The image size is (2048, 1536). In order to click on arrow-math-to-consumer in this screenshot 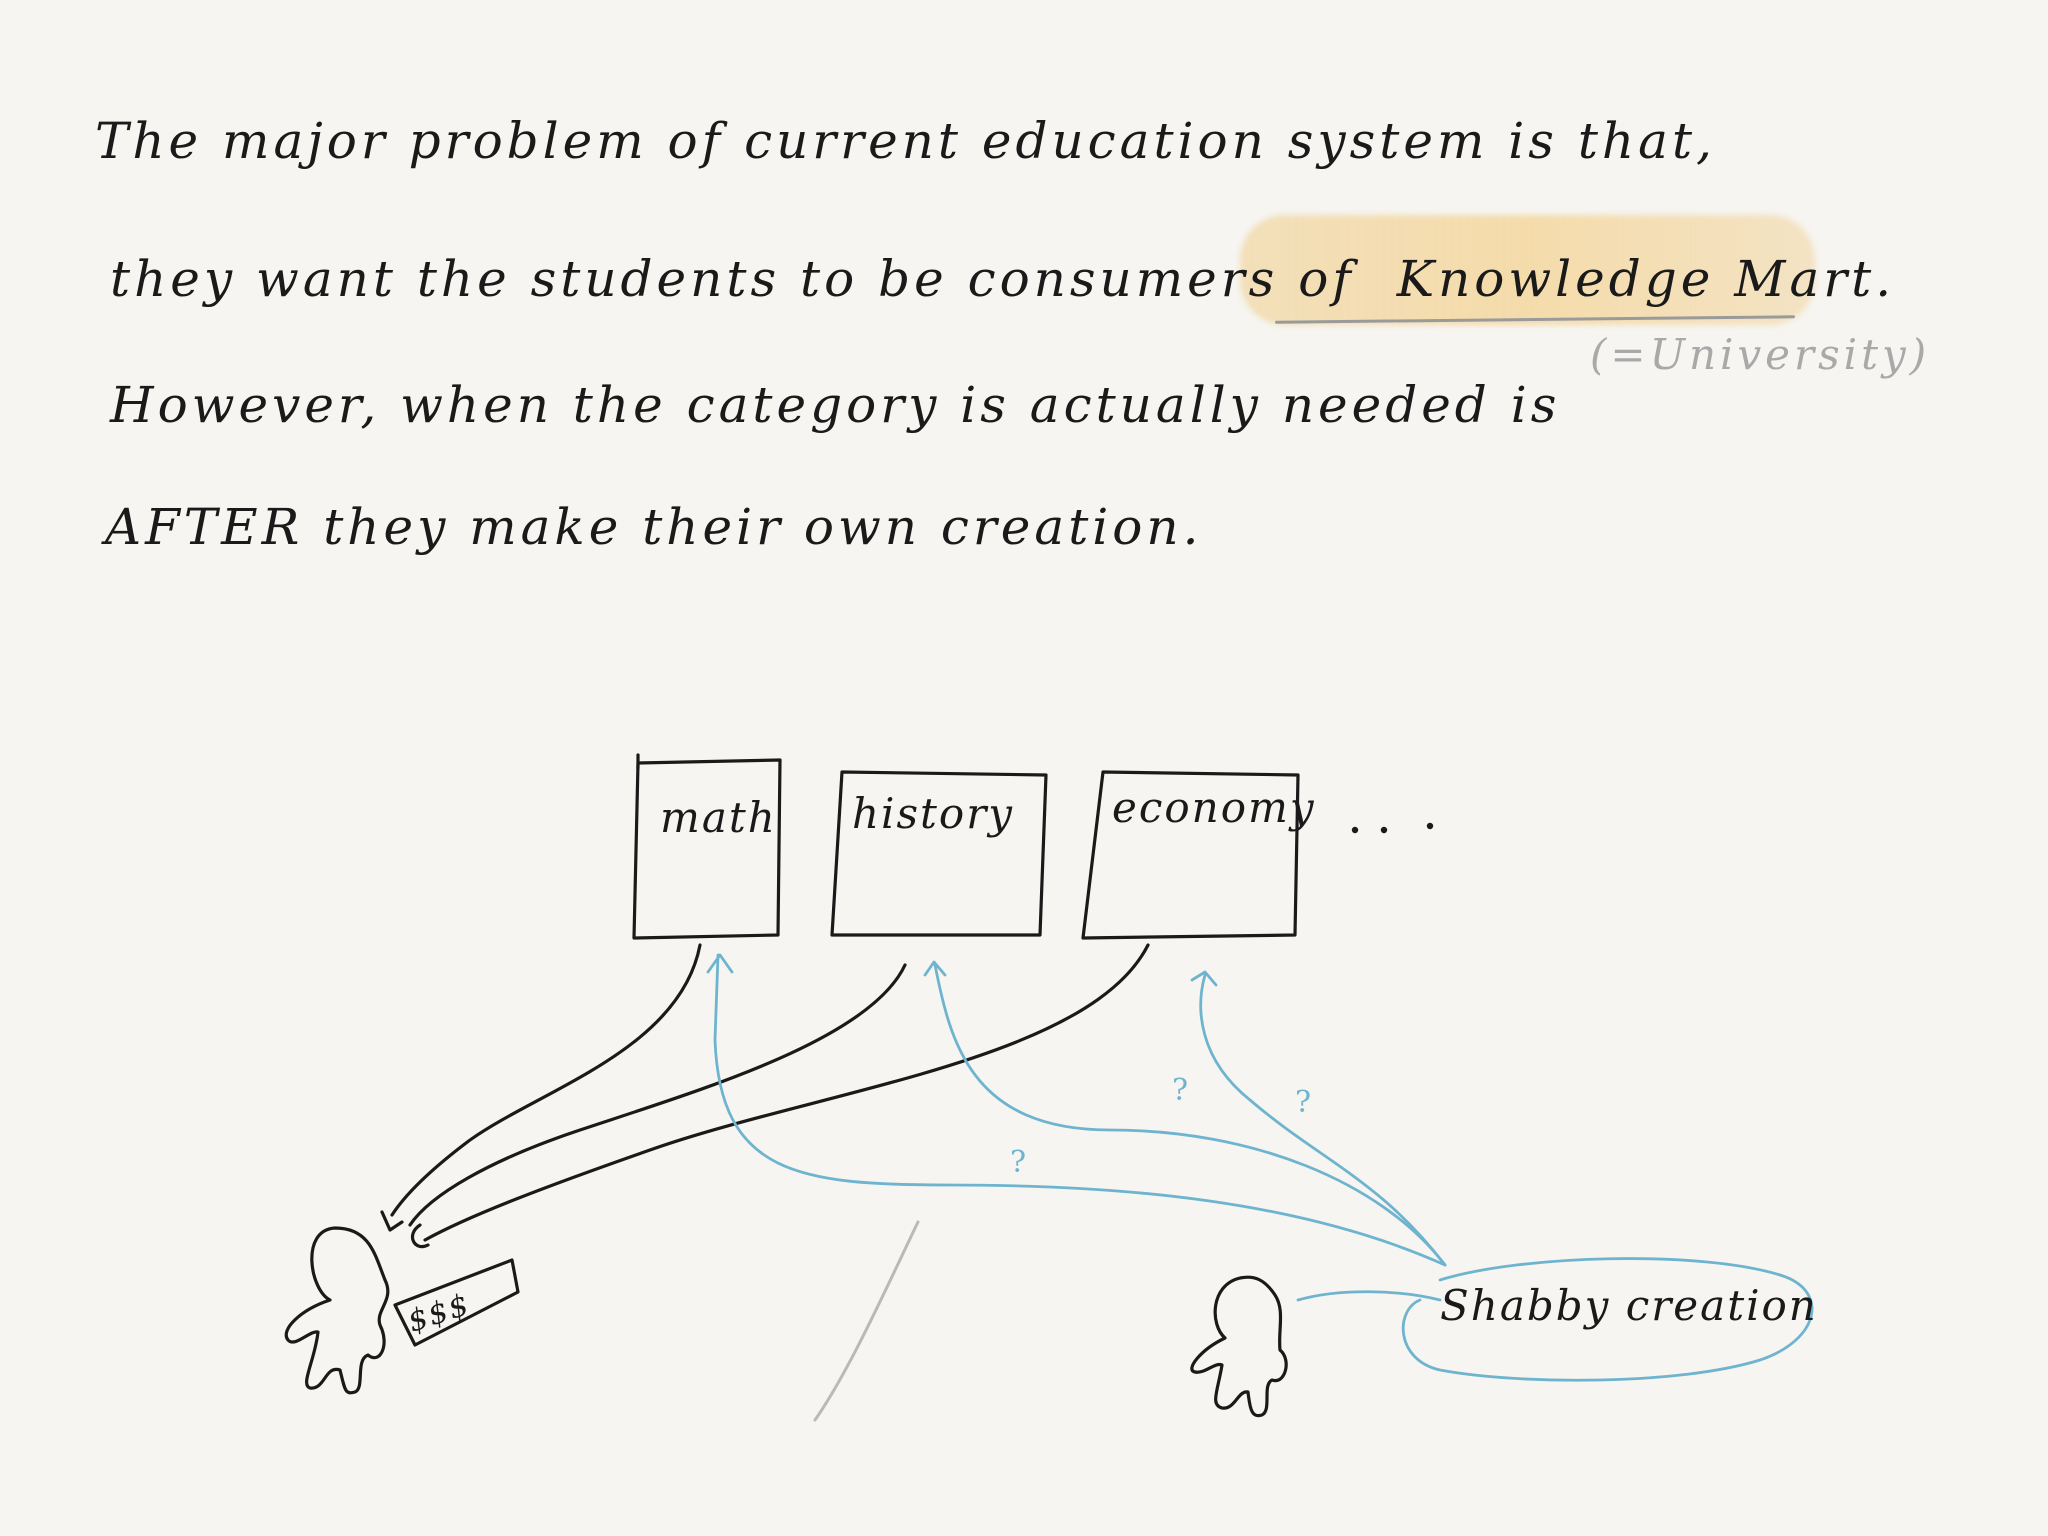, I will do `click(546, 1080)`.